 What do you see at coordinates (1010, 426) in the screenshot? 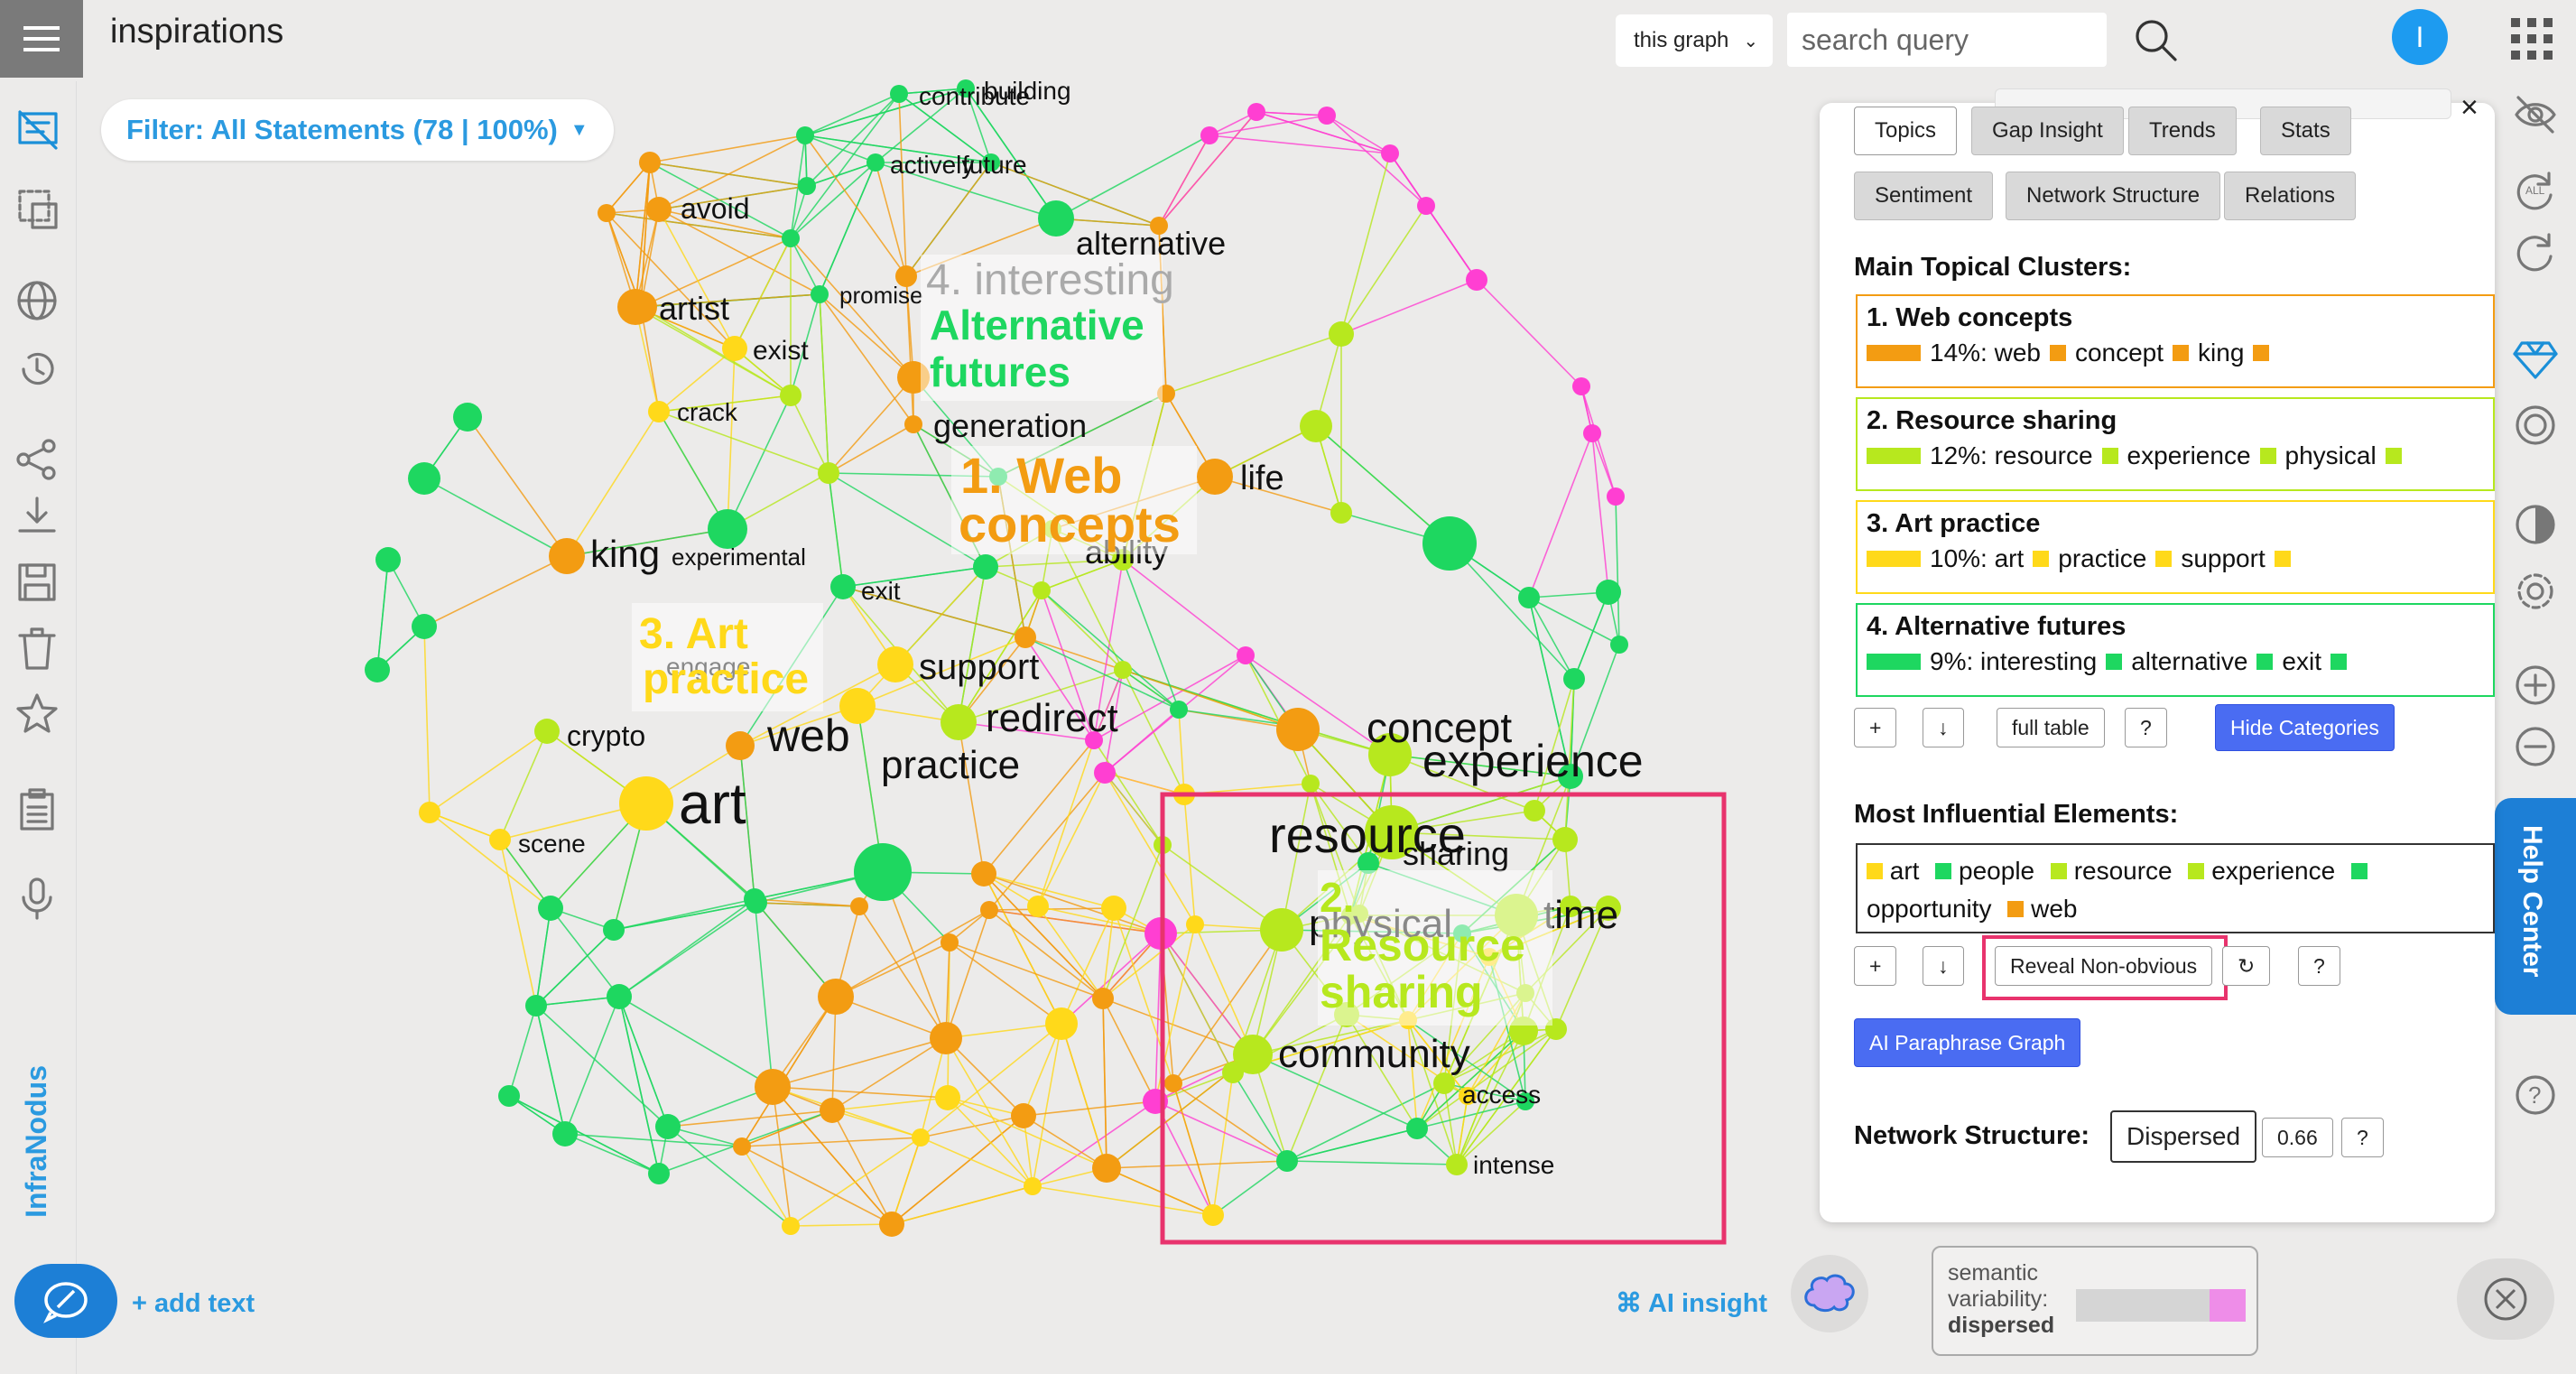
I see `graph-word-label: generation` at bounding box center [1010, 426].